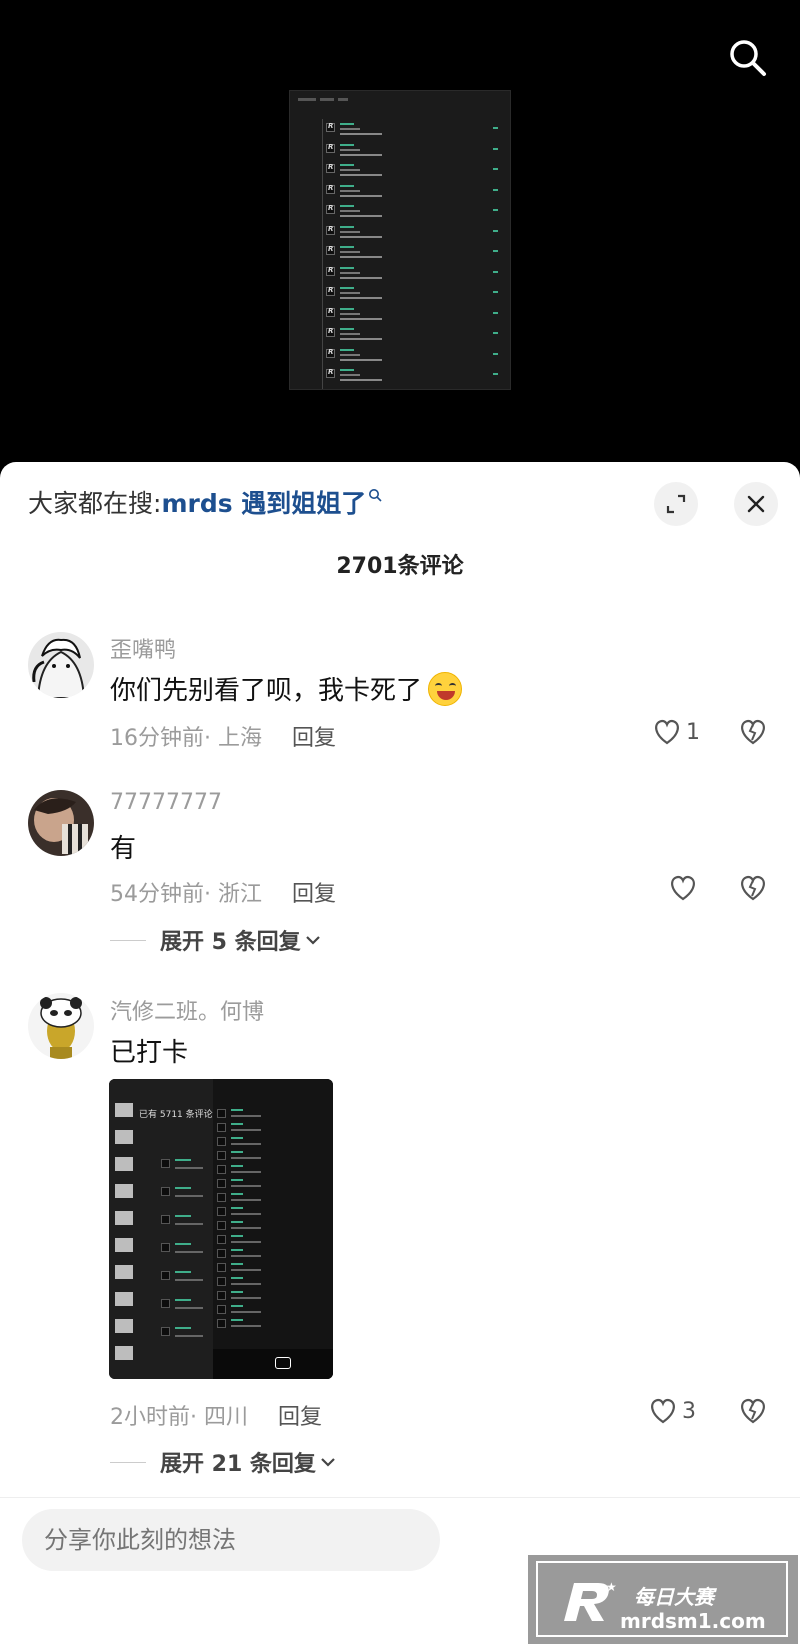 Image resolution: width=800 pixels, height=1644 pixels. I want to click on comment-count: 2701条评论, so click(400, 566).